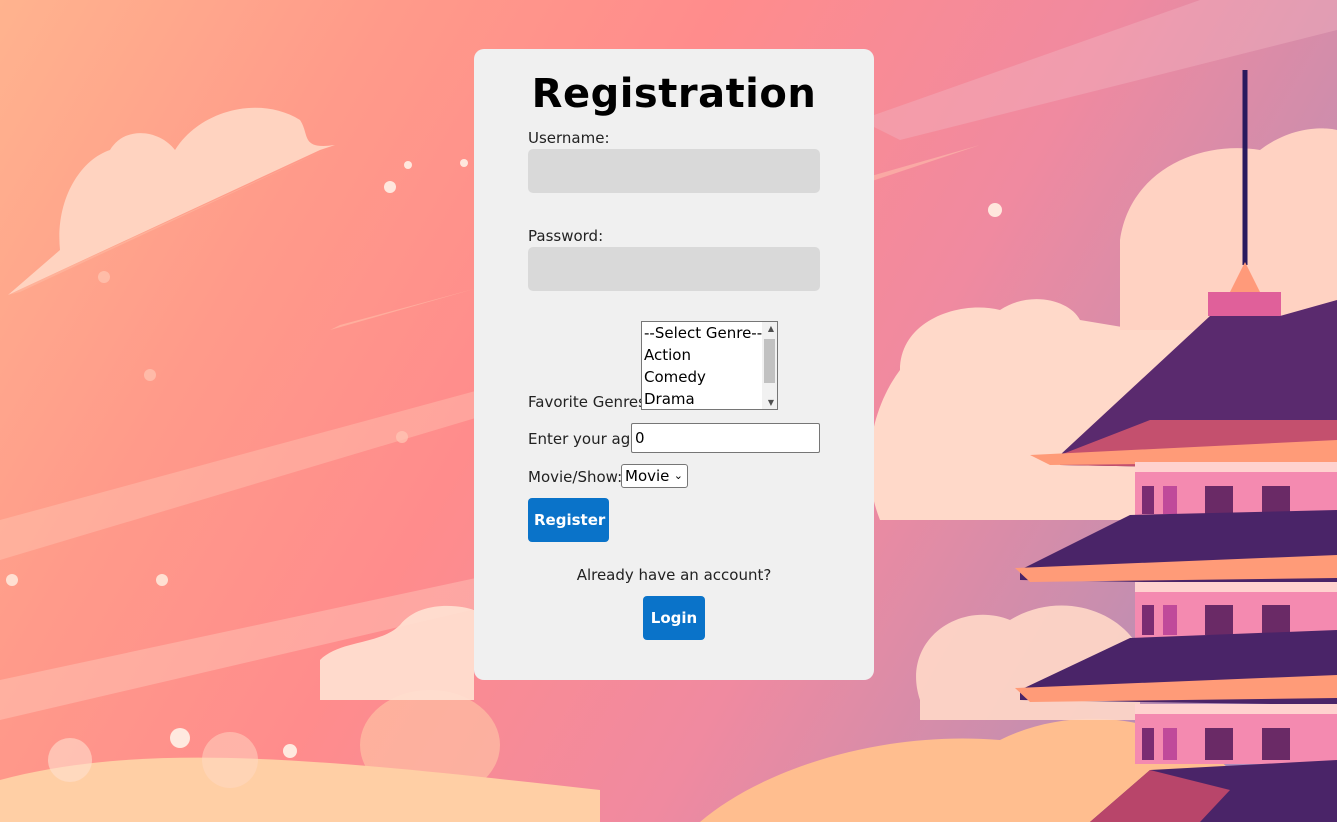 Image resolution: width=1337 pixels, height=822 pixels. I want to click on age-input: 0, so click(725, 438).